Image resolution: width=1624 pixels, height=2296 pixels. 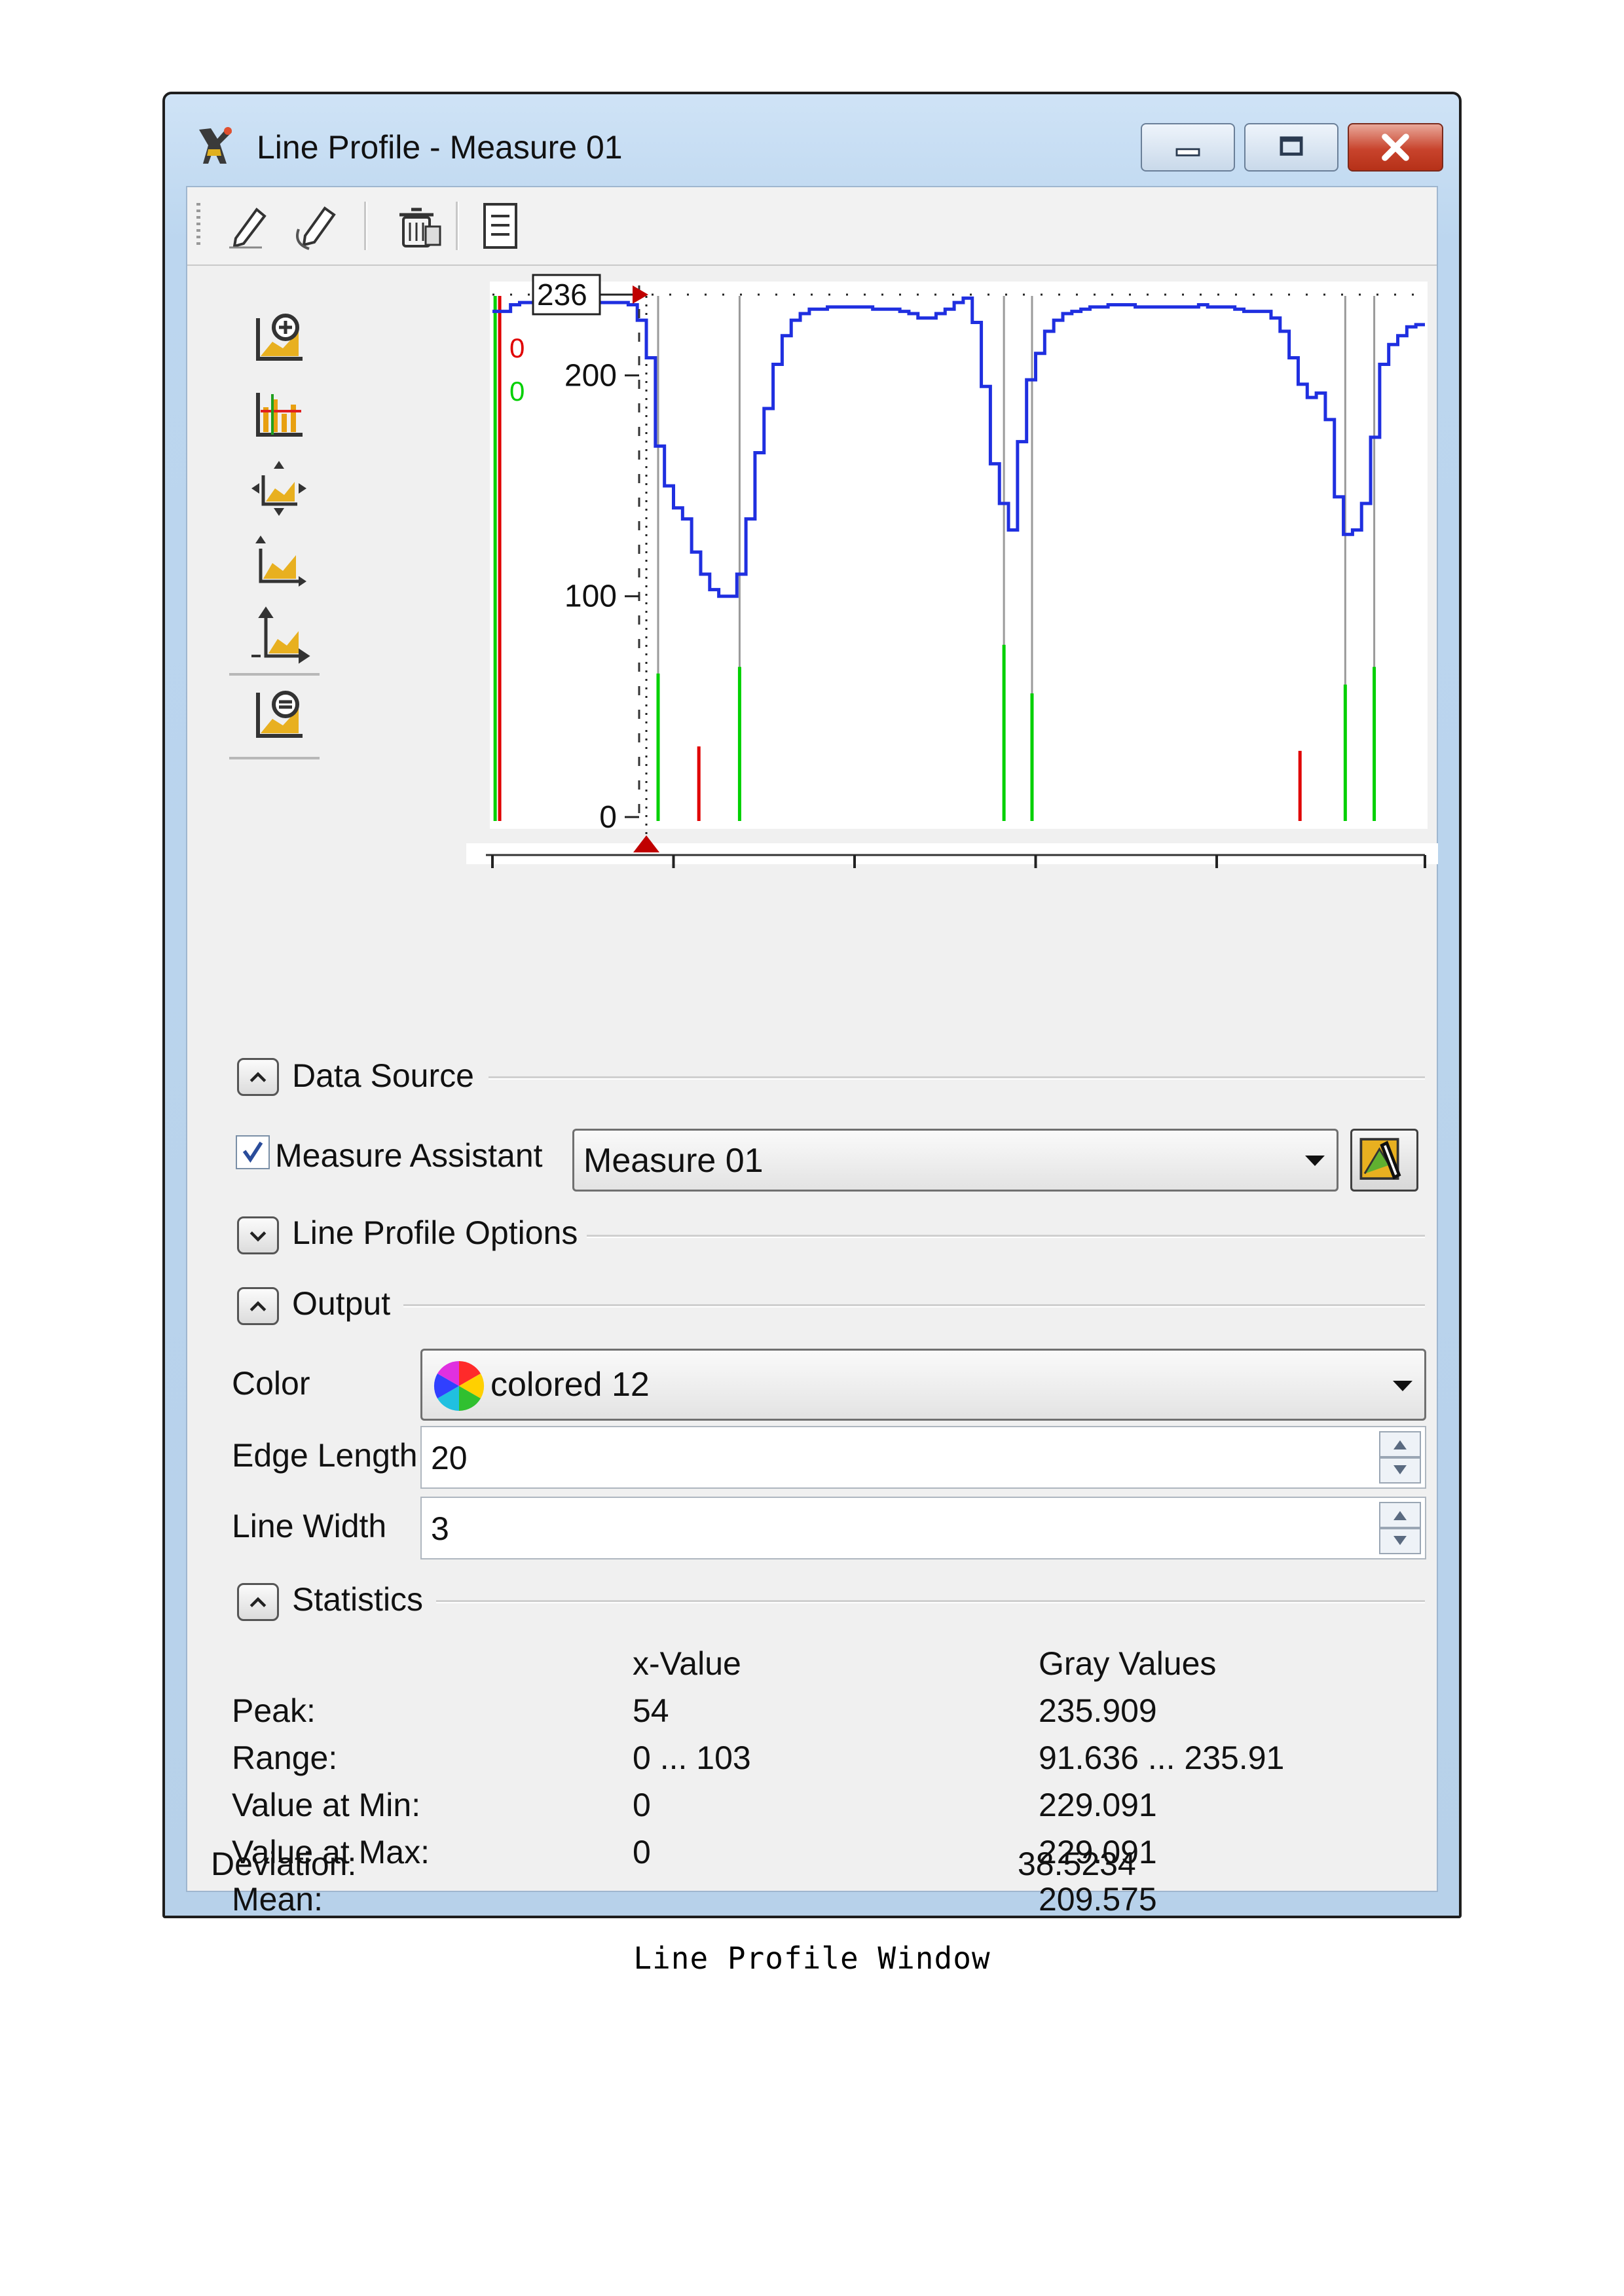 I want to click on y-tick-label: 200, so click(x=590, y=375).